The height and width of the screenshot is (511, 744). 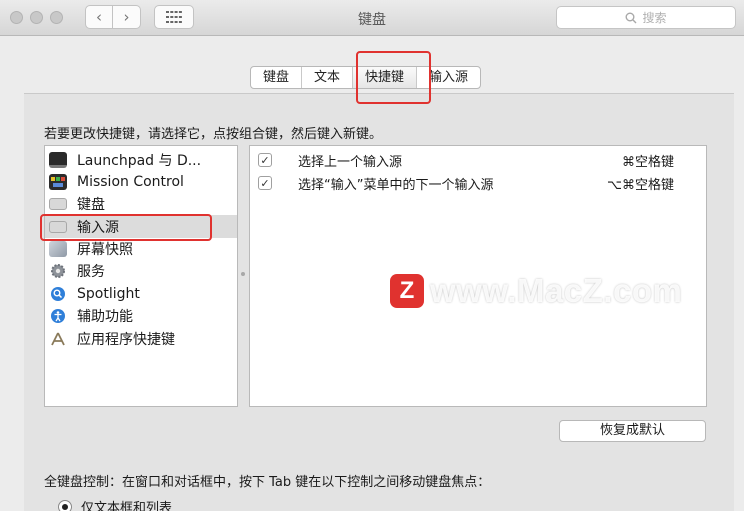 What do you see at coordinates (267, 482) in the screenshot?
I see `full-keyboard-access-label: 全键盘控制：在窗口和对话框中，按下 Tab 键在以下控制之间移动键盘焦点：` at bounding box center [267, 482].